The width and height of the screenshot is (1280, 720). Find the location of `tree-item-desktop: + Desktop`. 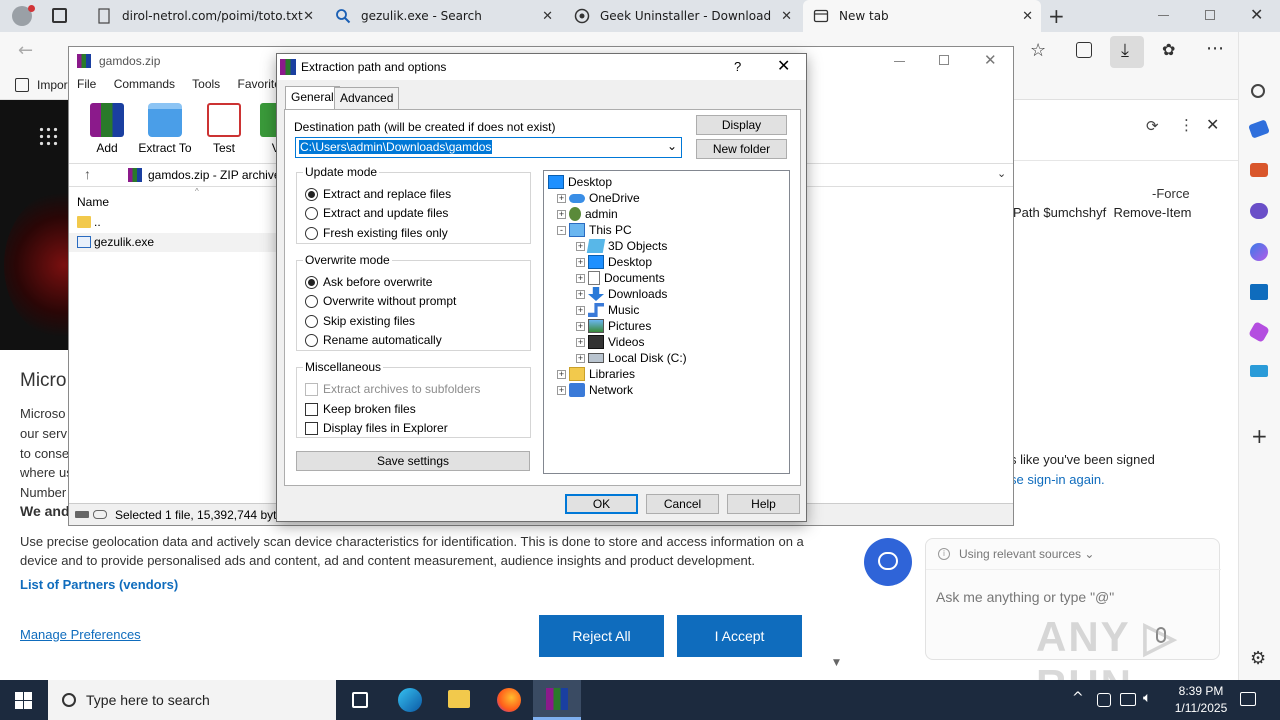

tree-item-desktop: + Desktop is located at coordinates (614, 262).